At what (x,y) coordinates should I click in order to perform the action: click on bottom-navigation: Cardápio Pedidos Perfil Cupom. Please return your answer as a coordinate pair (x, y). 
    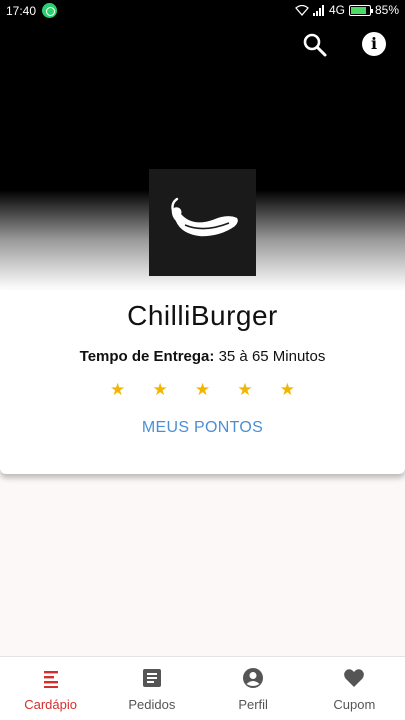
    Looking at the image, I should click on (202, 688).